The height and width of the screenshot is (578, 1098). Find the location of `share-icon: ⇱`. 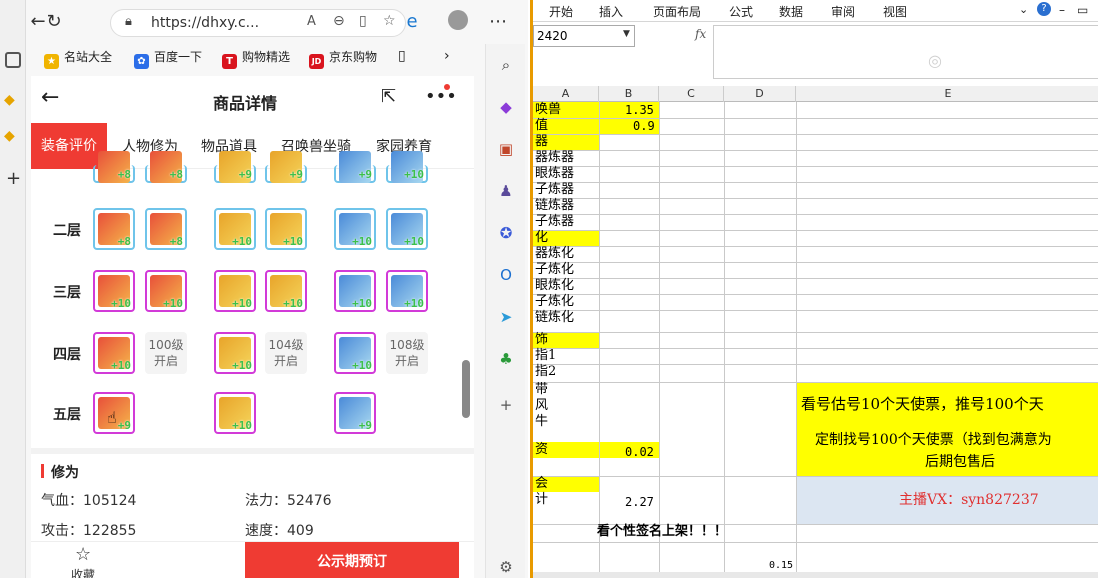

share-icon: ⇱ is located at coordinates (388, 96).